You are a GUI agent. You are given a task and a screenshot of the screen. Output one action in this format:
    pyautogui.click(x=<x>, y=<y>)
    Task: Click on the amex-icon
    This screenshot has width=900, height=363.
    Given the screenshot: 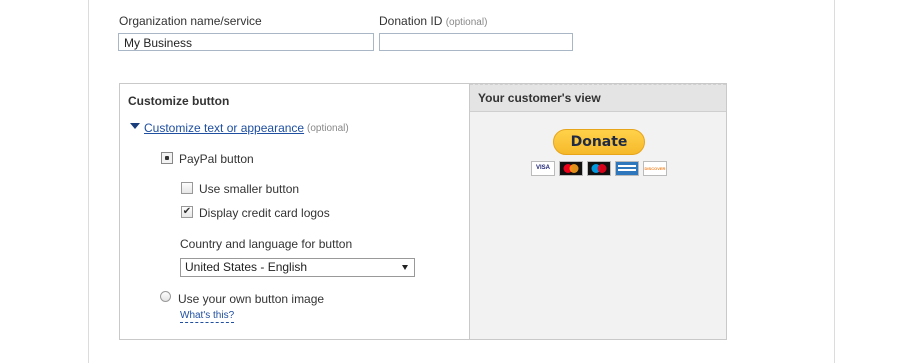 What is the action you would take?
    pyautogui.click(x=627, y=168)
    